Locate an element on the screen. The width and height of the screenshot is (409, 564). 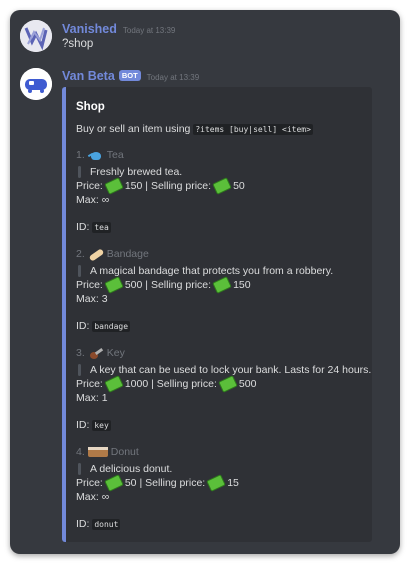
van-icon is located at coordinates (36, 84).